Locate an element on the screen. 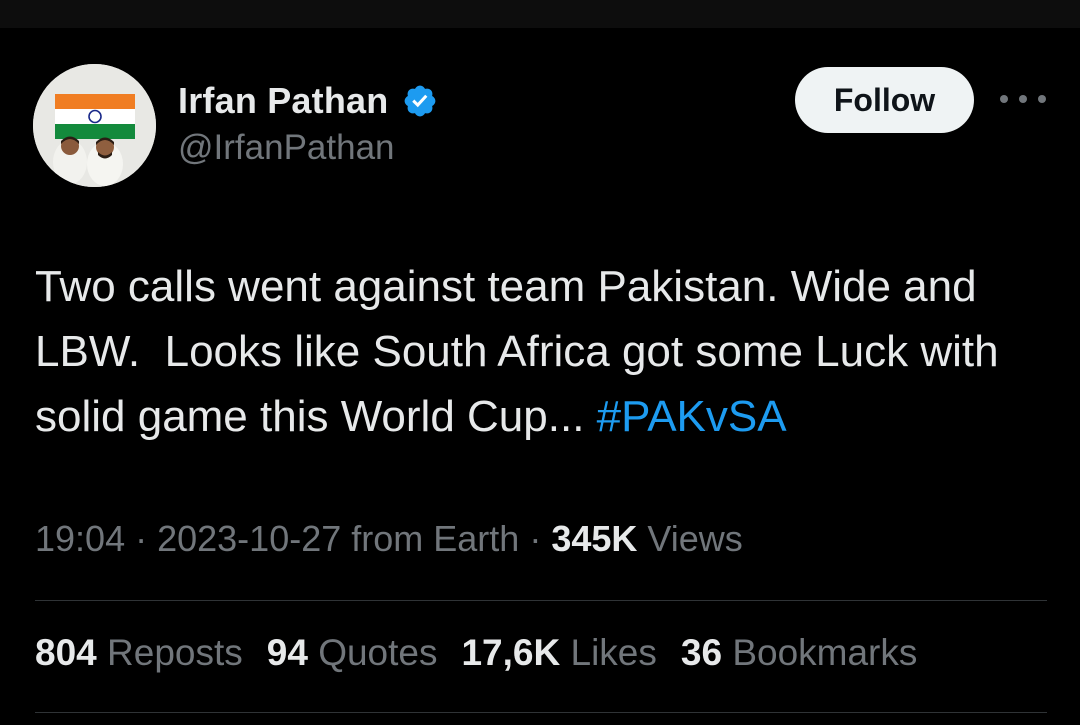 Image resolution: width=1080 pixels, height=725 pixels. author-name-row: Irfan Pathan is located at coordinates (308, 101).